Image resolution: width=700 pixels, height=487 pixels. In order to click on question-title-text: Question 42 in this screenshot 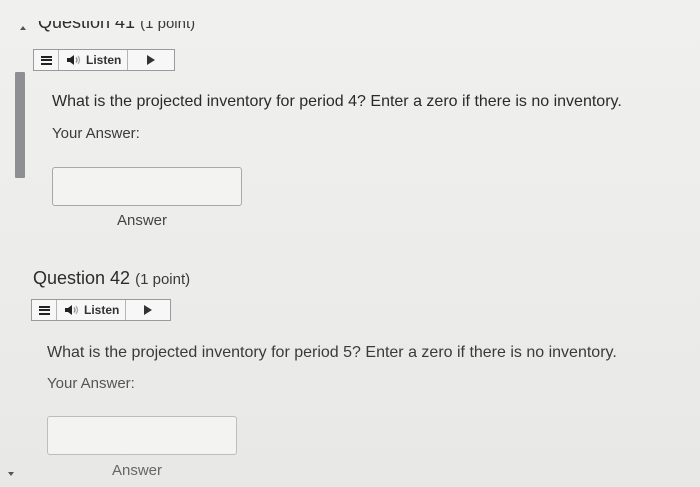, I will do `click(82, 278)`.